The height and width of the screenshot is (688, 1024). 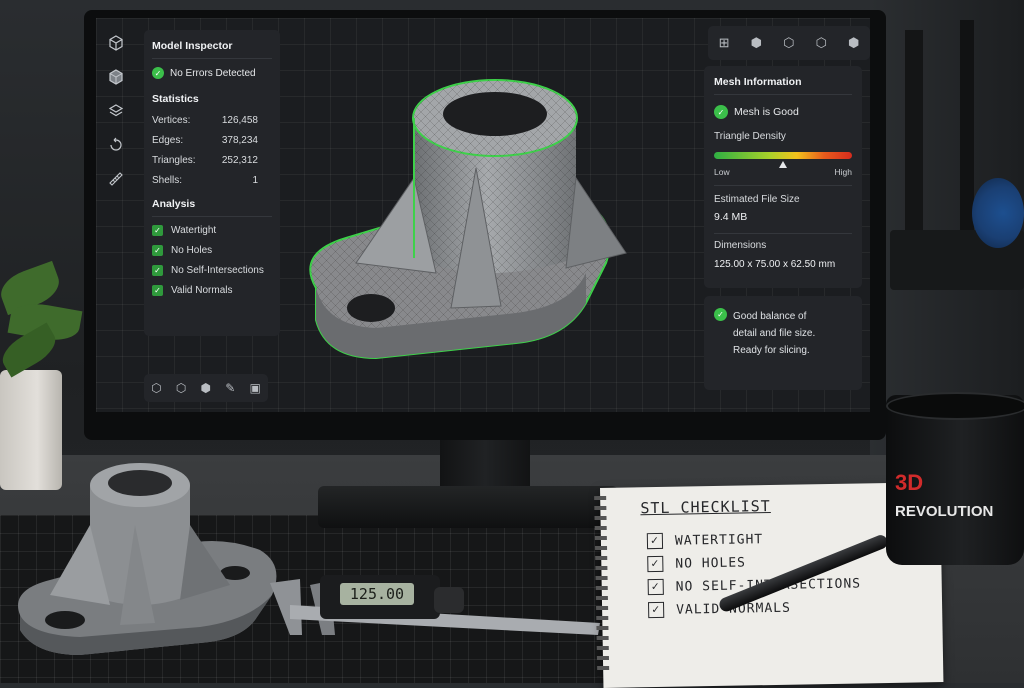 I want to click on panel-title: Model Inspector, so click(x=192, y=46).